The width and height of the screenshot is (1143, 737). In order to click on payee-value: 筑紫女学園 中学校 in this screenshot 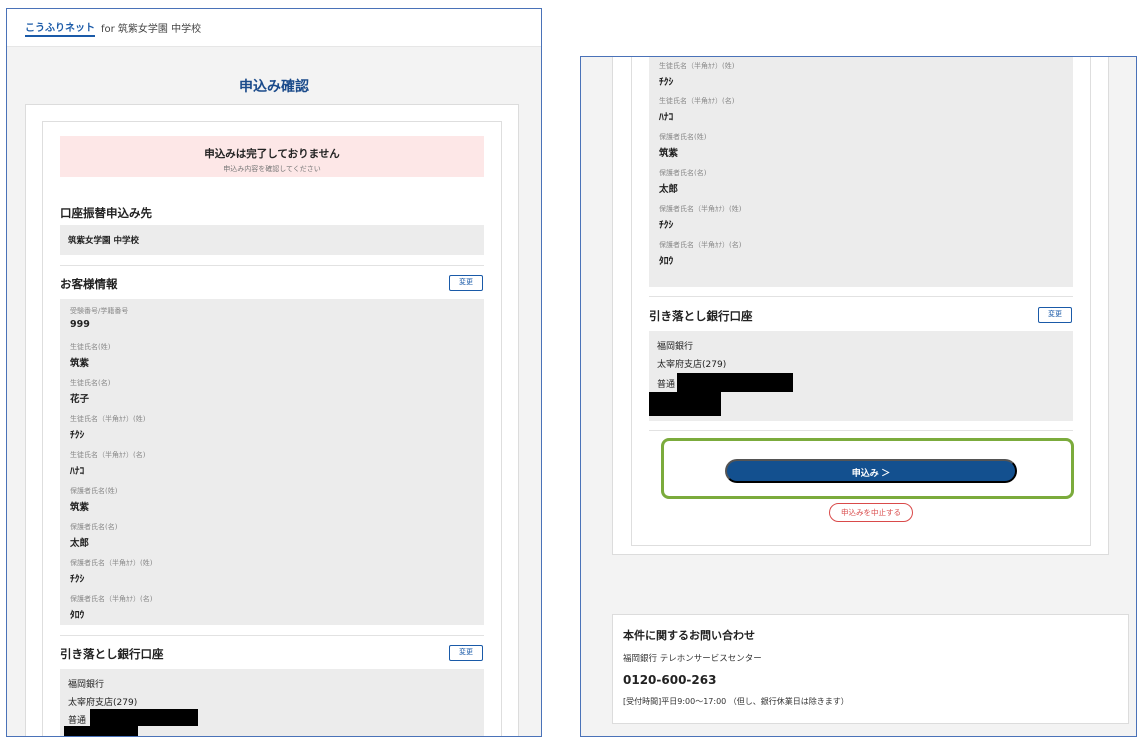, I will do `click(103, 241)`.